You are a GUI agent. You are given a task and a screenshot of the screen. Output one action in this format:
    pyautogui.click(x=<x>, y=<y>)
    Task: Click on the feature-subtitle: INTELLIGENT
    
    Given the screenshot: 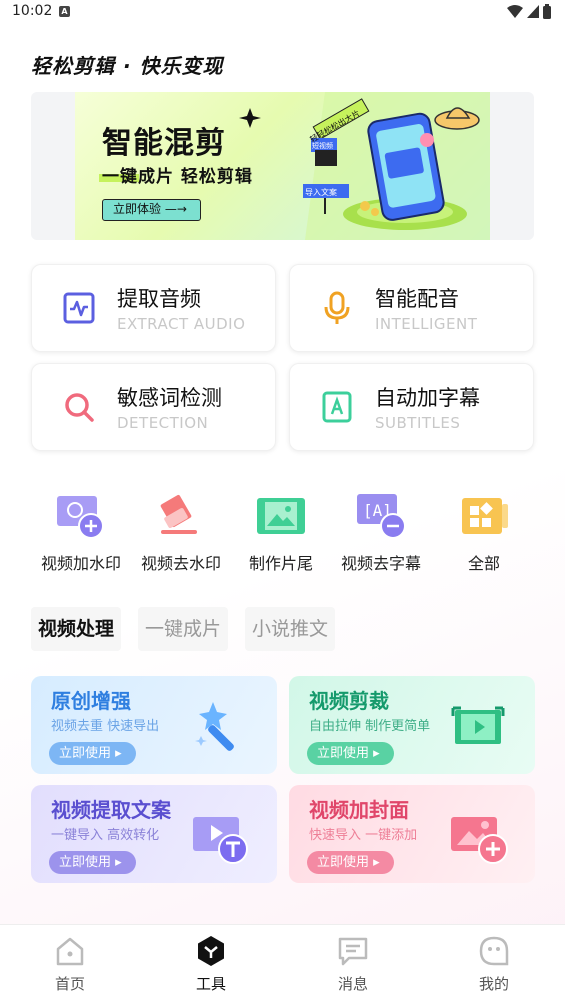 What is the action you would take?
    pyautogui.click(x=426, y=324)
    